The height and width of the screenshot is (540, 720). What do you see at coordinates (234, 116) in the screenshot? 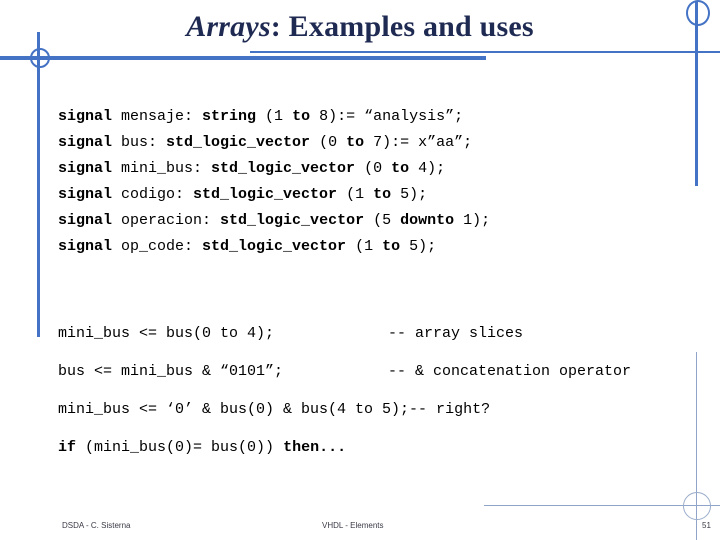
I see `decl-mensaje-seg-2: string` at bounding box center [234, 116].